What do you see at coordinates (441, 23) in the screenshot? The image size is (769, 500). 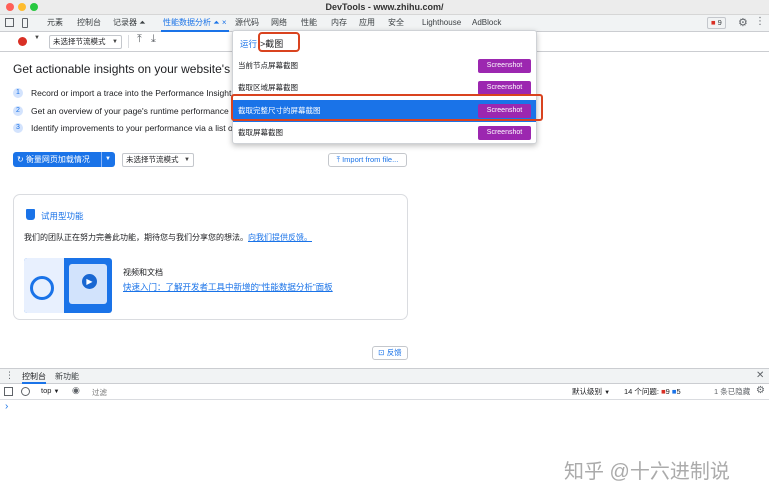 I see `tab-lighthouse: Lighthouse` at bounding box center [441, 23].